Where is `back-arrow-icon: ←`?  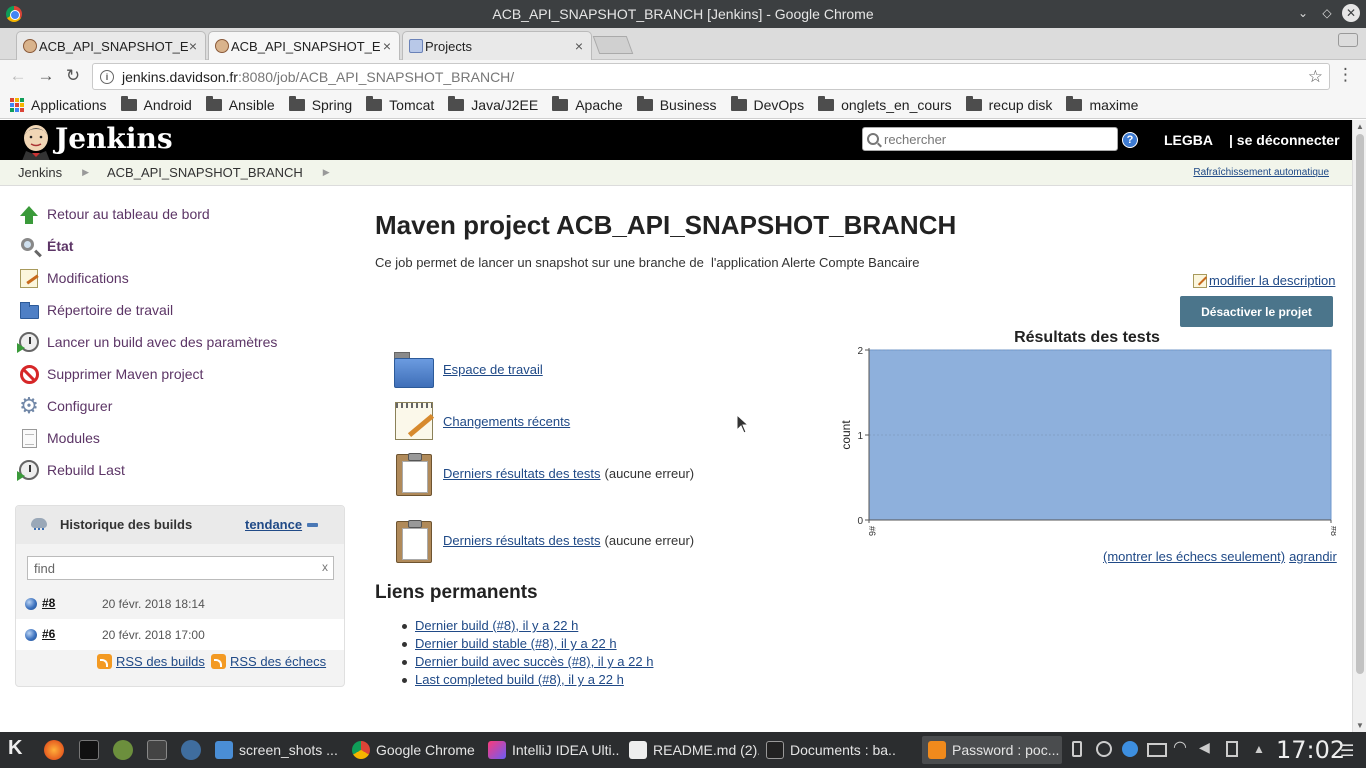
back-arrow-icon: ← is located at coordinates (18, 76).